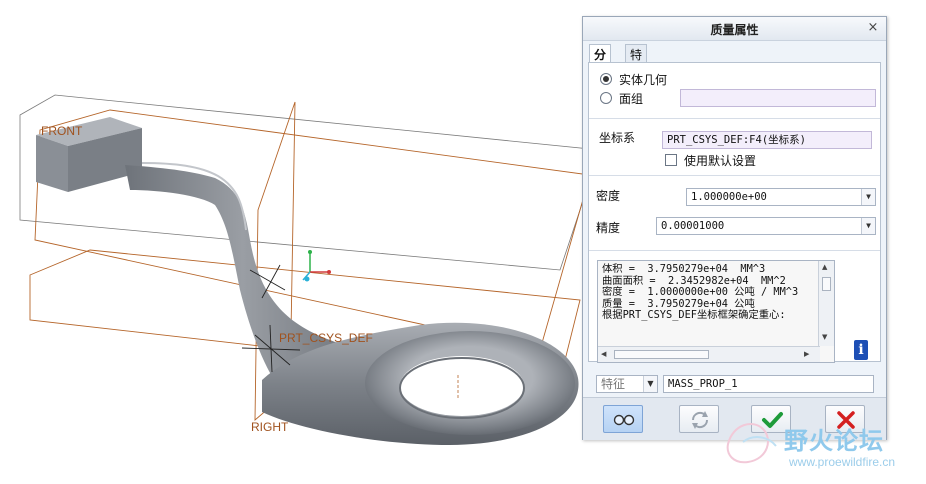 The height and width of the screenshot is (484, 926). I want to click on repeat-button, so click(699, 419).